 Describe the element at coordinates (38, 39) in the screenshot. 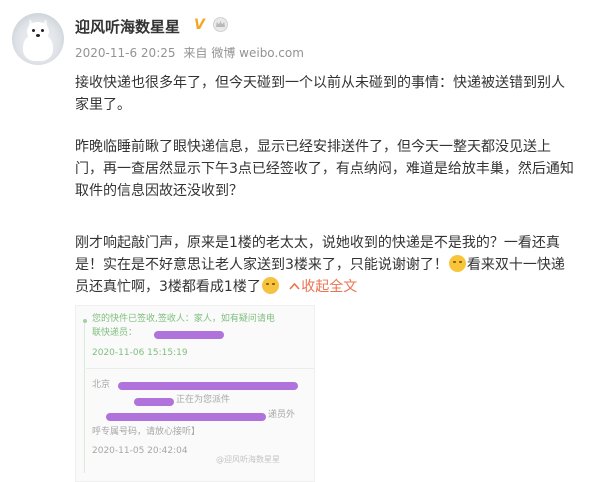

I see `avatar` at that location.